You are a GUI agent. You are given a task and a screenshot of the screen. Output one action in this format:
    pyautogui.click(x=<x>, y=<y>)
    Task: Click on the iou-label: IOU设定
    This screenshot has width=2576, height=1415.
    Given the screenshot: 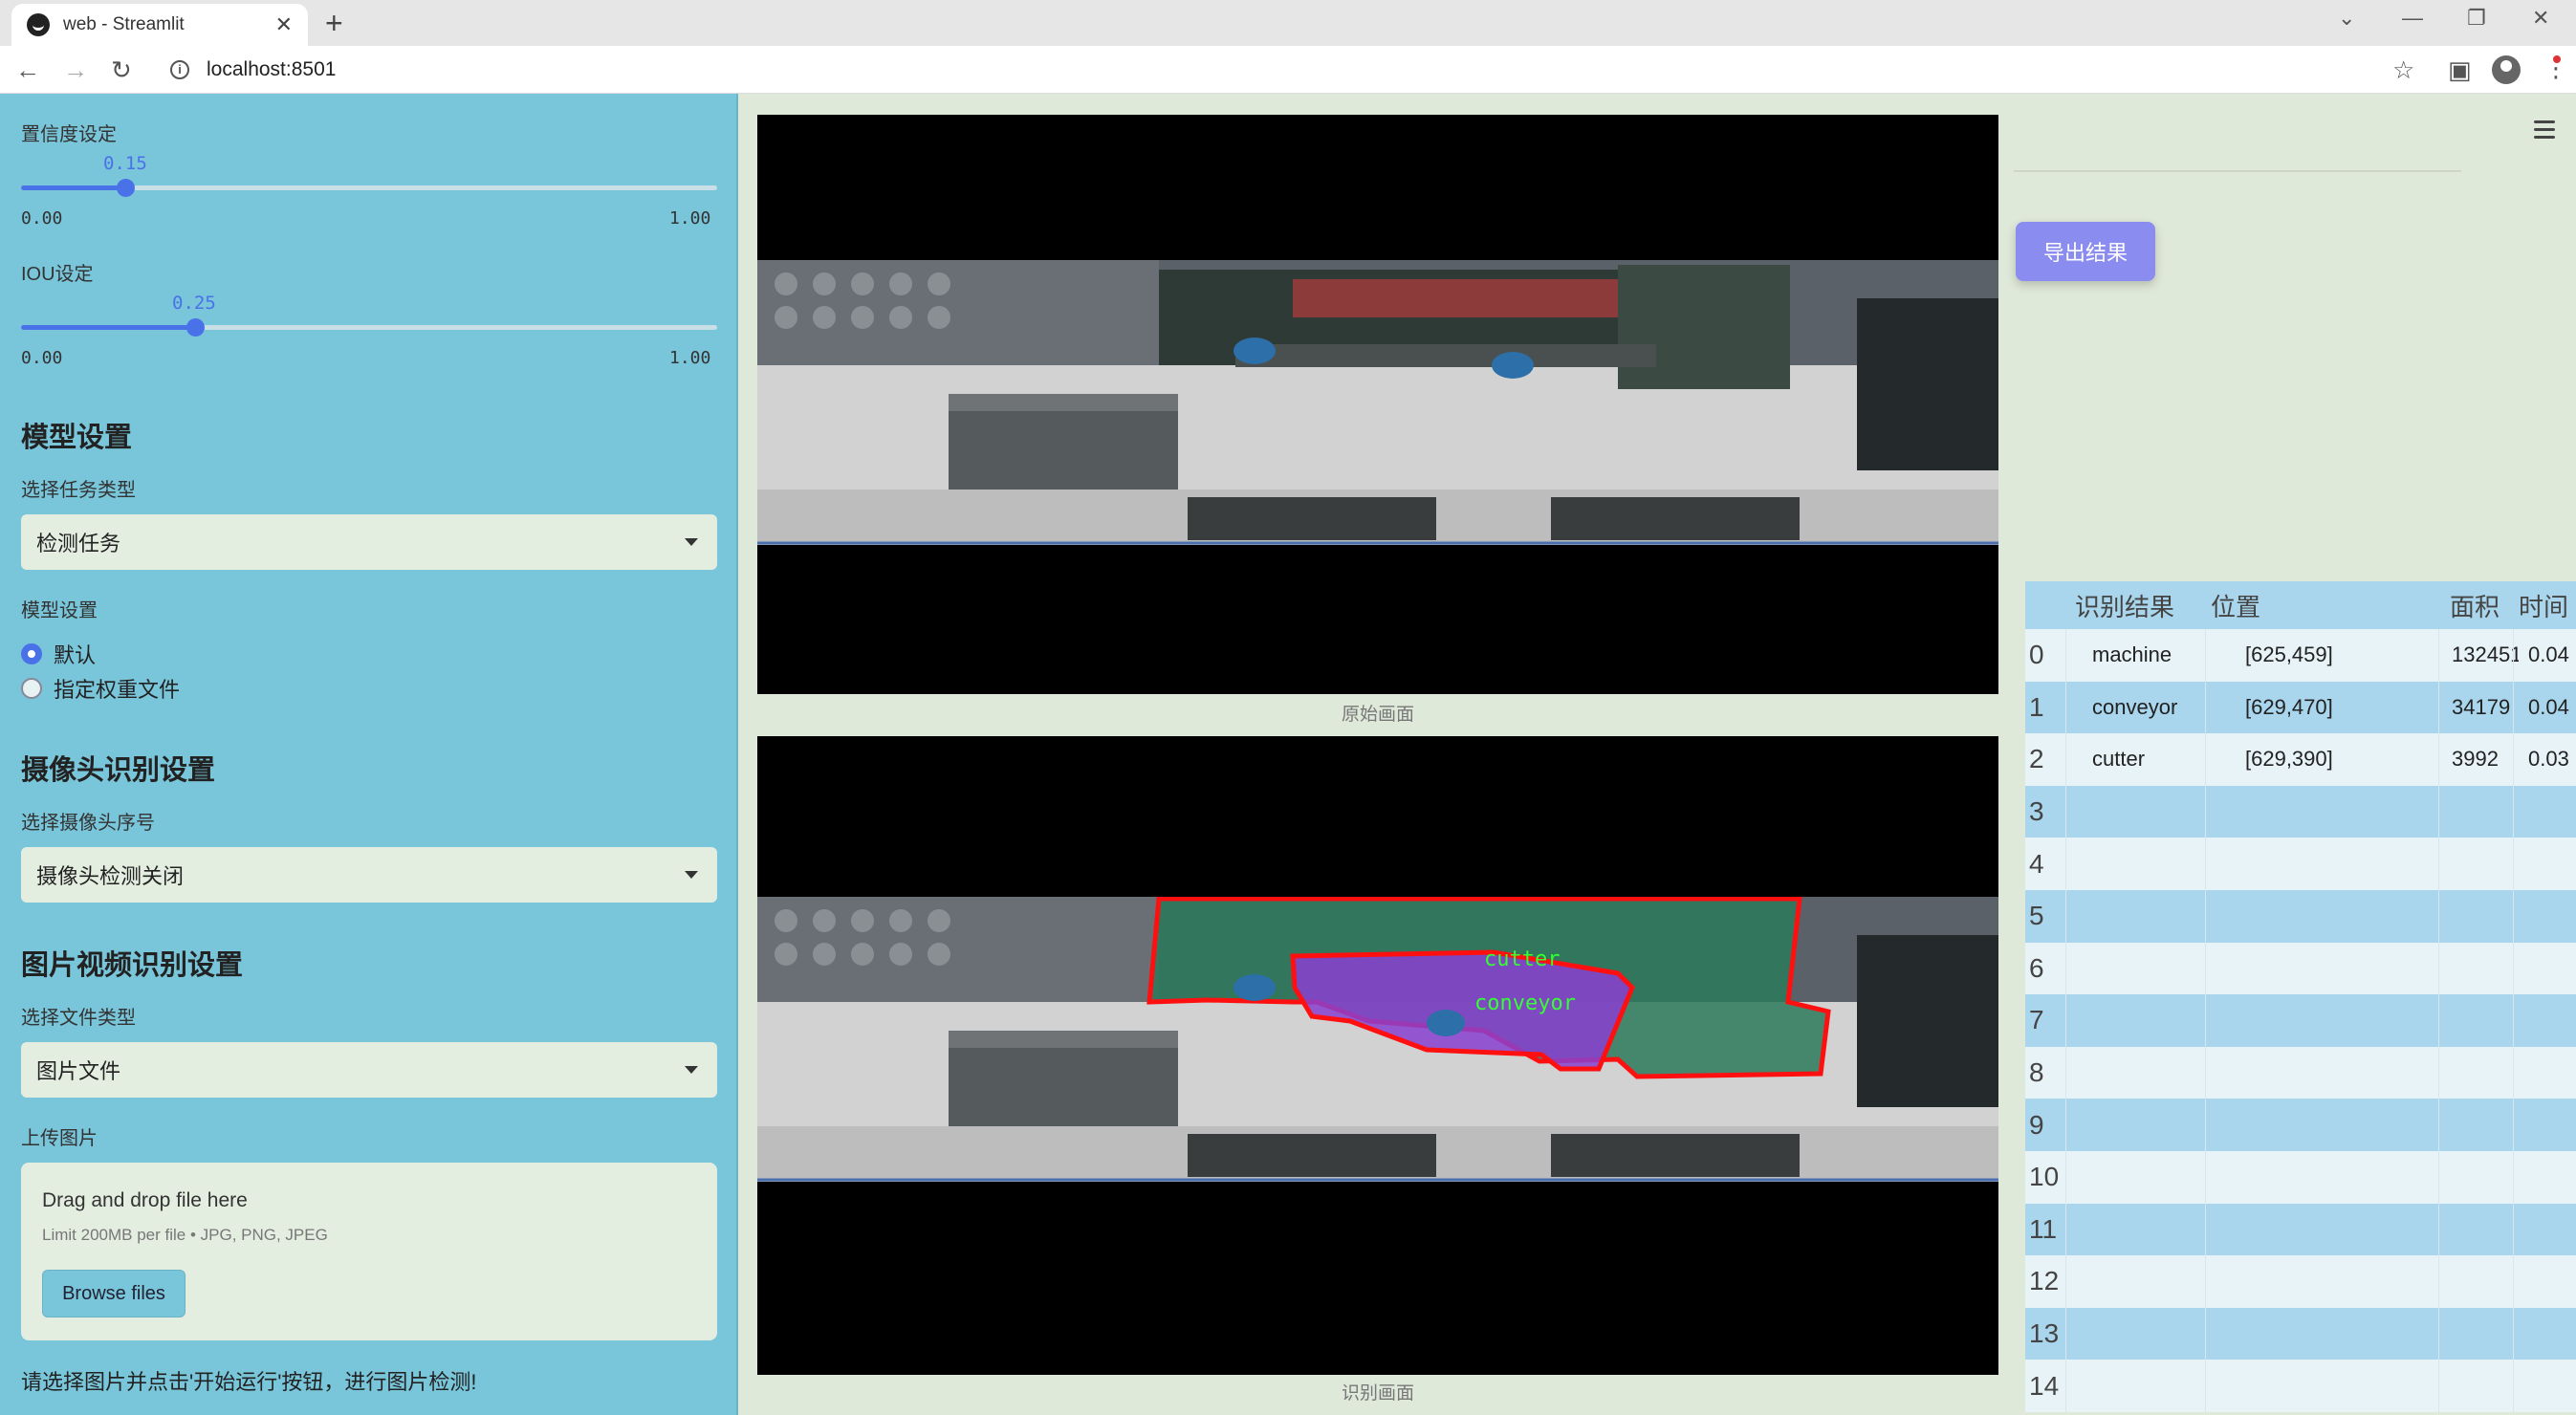 What is the action you would take?
    pyautogui.click(x=57, y=274)
    